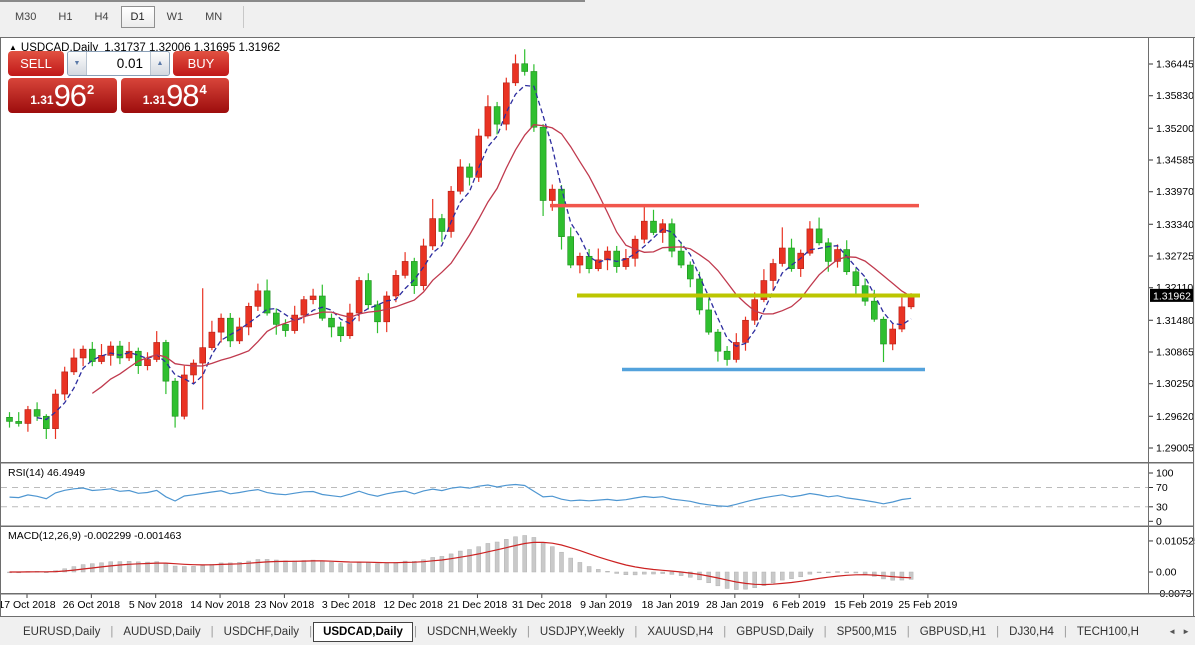  What do you see at coordinates (1031, 632) in the screenshot?
I see `chart-tab-dj30-h4: DJ30,H4` at bounding box center [1031, 632].